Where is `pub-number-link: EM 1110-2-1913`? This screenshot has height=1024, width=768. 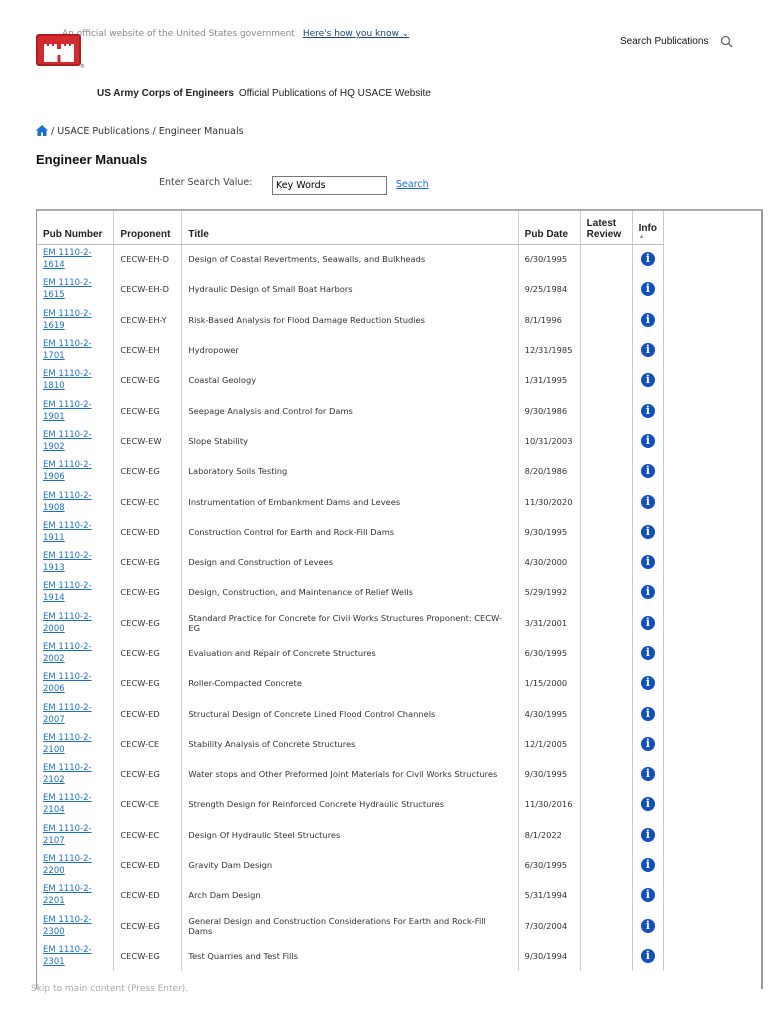
pub-number-link: EM 1110-2-1913 is located at coordinates (75, 562).